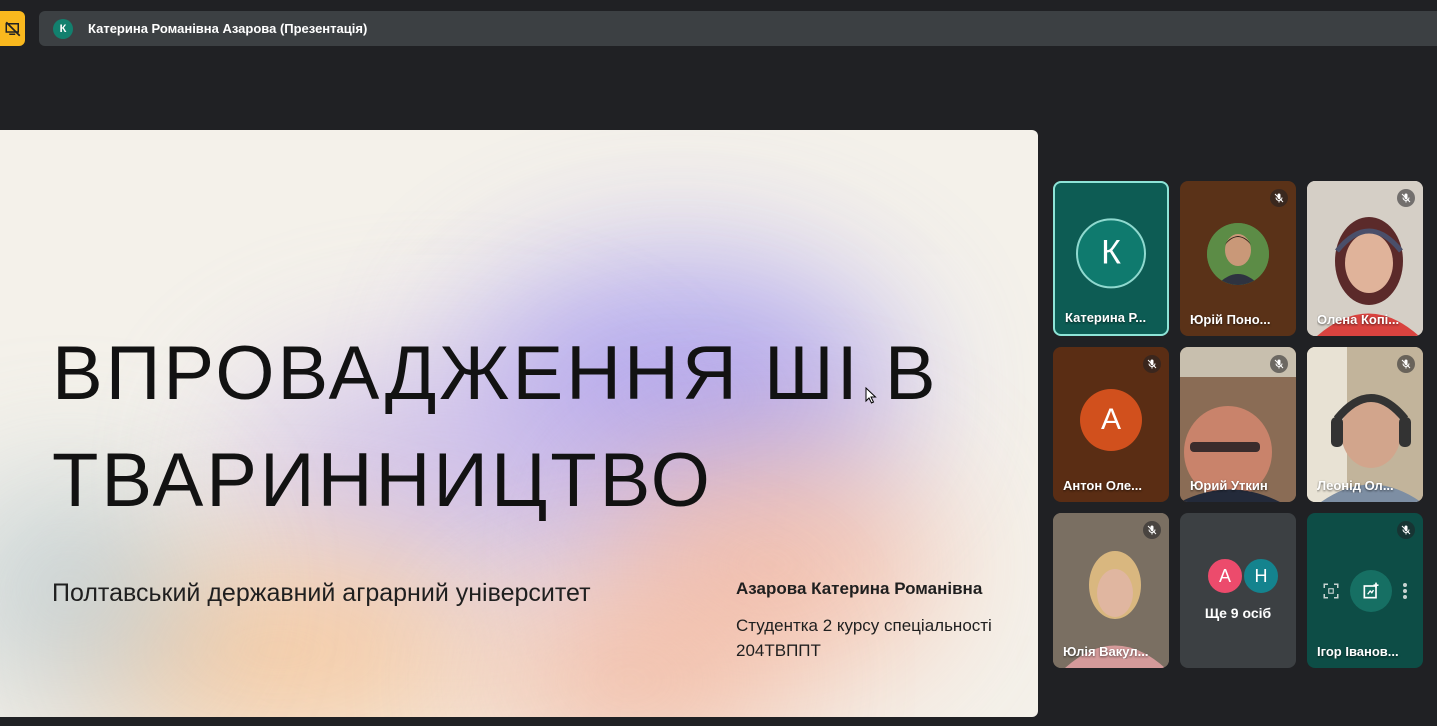 This screenshot has width=1437, height=726. I want to click on more-vert-icon, so click(1405, 591).